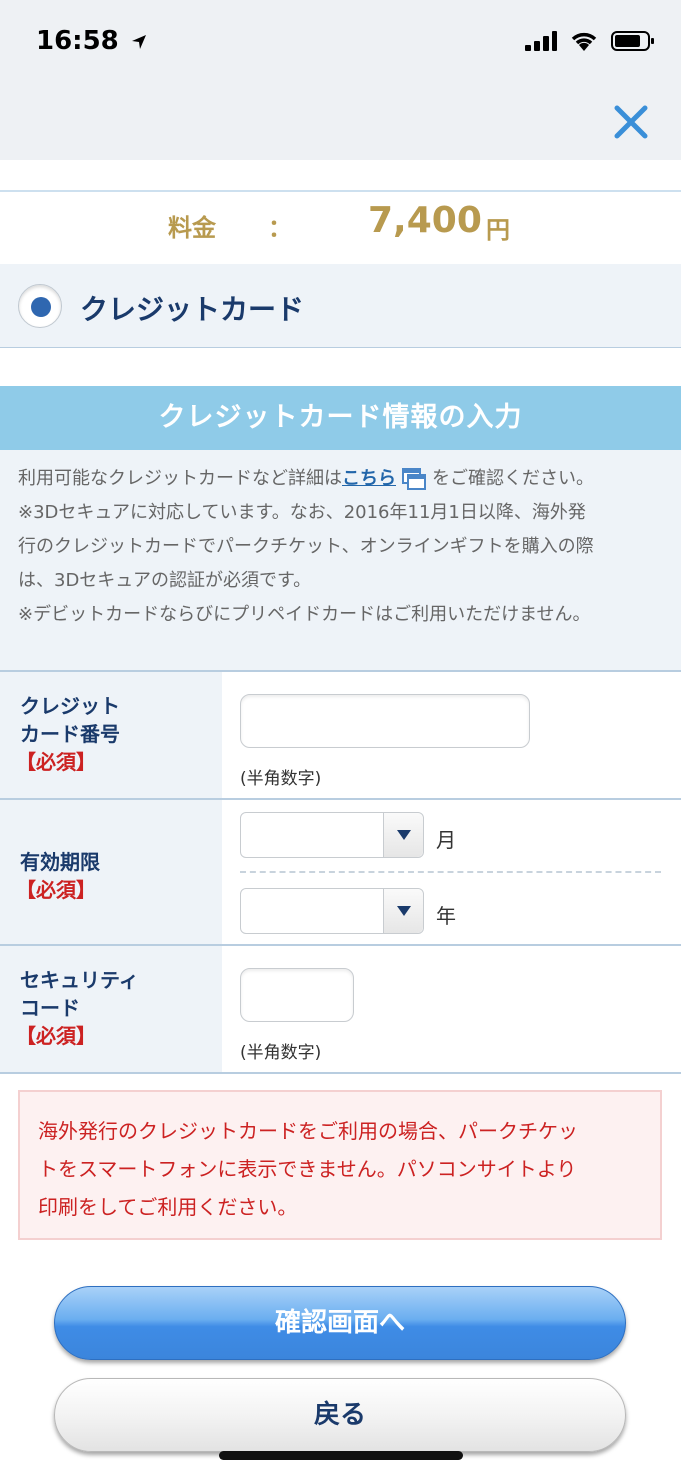  What do you see at coordinates (306, 546) in the screenshot?
I see `info-line-3: 行のクレジットカードでパークチケット、オンラインギフトを購入の際` at bounding box center [306, 546].